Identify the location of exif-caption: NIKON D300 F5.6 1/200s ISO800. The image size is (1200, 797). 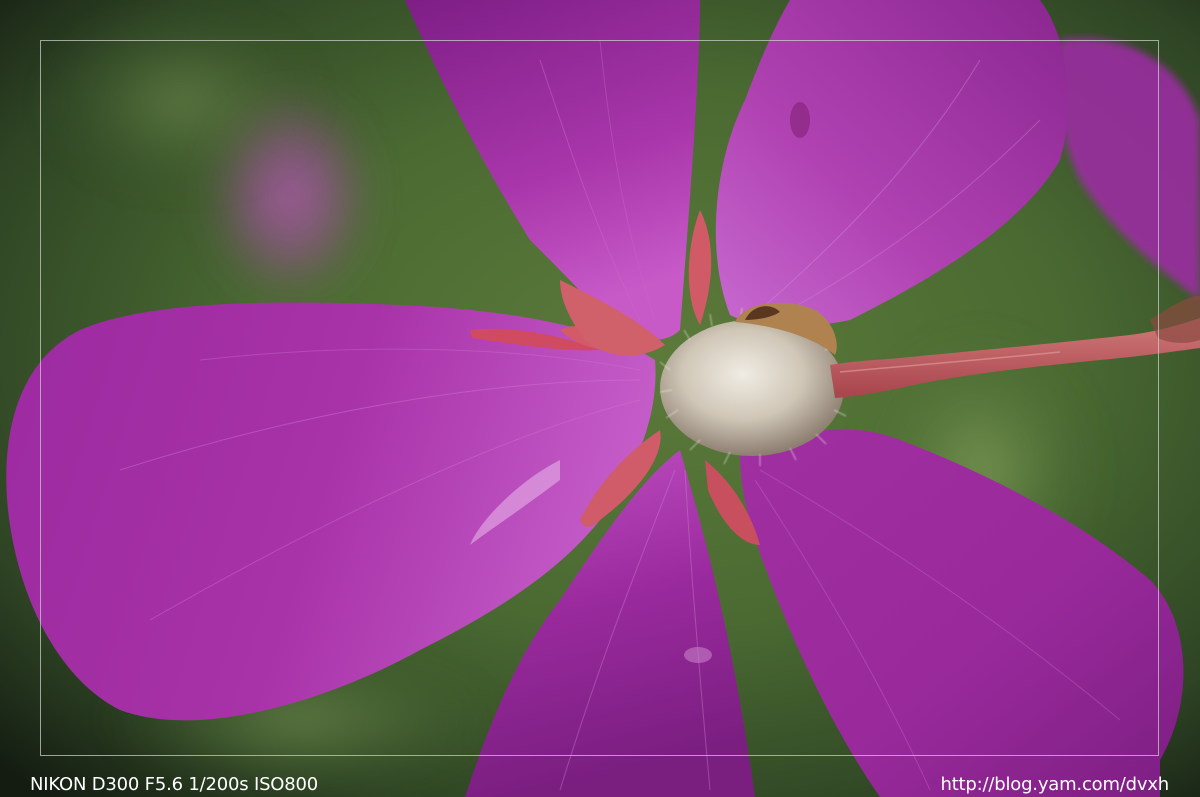
(174, 784).